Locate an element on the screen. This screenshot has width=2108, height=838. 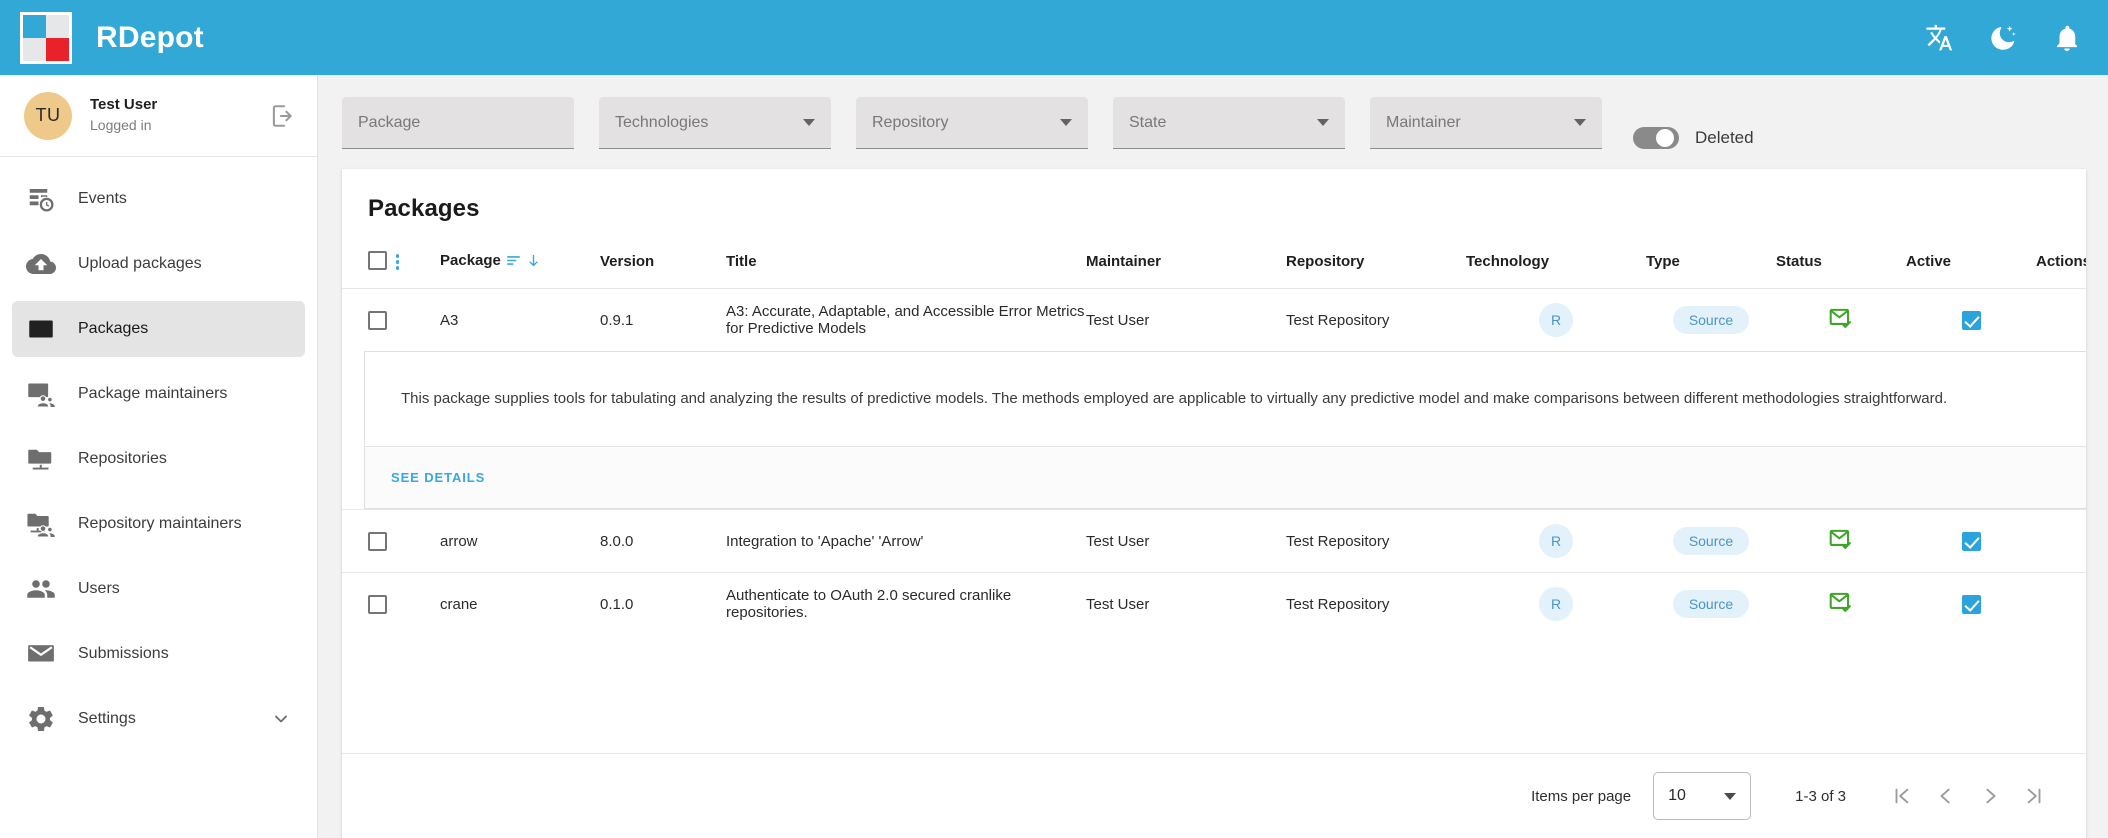
brand-title: RDepot is located at coordinates (150, 37).